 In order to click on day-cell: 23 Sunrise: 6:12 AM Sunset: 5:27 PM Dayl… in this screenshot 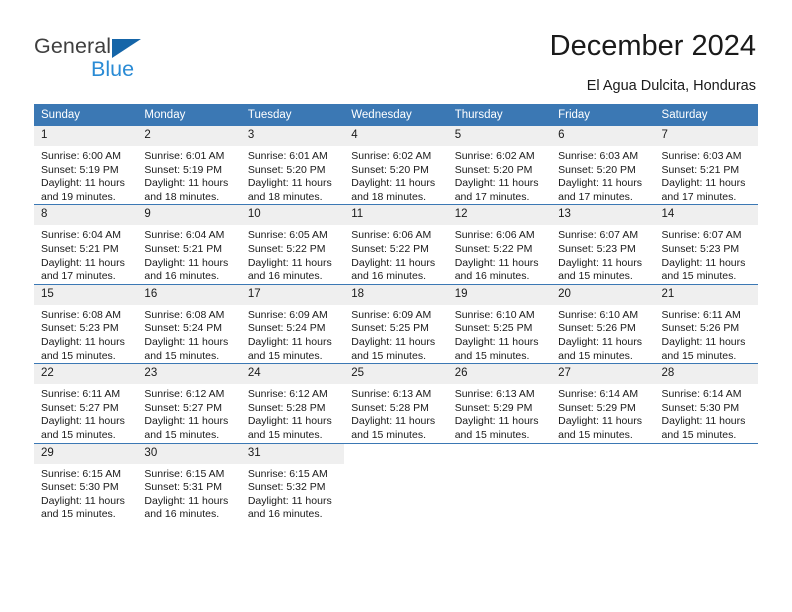, I will do `click(189, 403)`.